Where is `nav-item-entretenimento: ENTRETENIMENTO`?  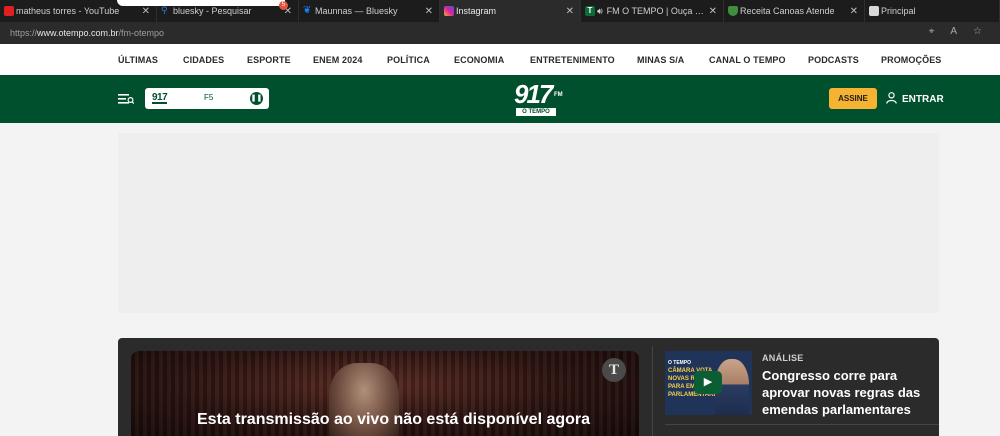 nav-item-entretenimento: ENTRETENIMENTO is located at coordinates (572, 60).